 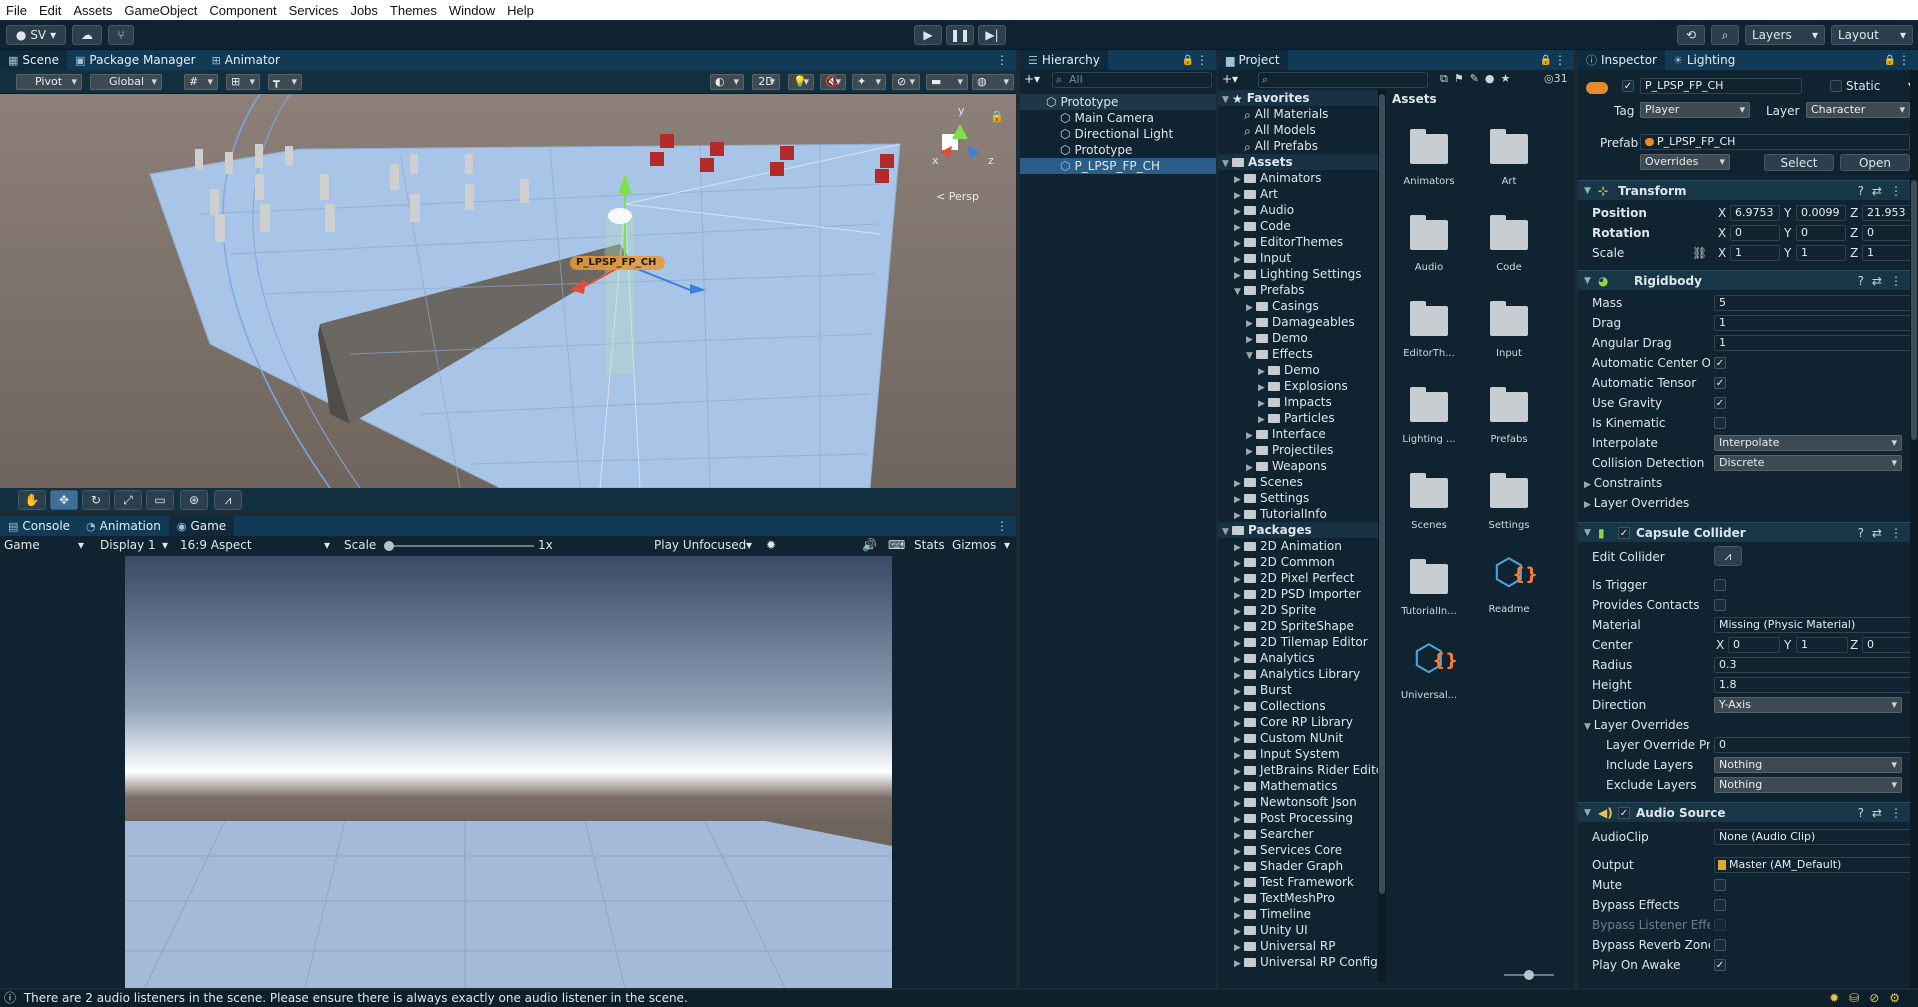 What do you see at coordinates (1478, 79) in the screenshot?
I see `project-filter-icons: ⧉⚑✎●★` at bounding box center [1478, 79].